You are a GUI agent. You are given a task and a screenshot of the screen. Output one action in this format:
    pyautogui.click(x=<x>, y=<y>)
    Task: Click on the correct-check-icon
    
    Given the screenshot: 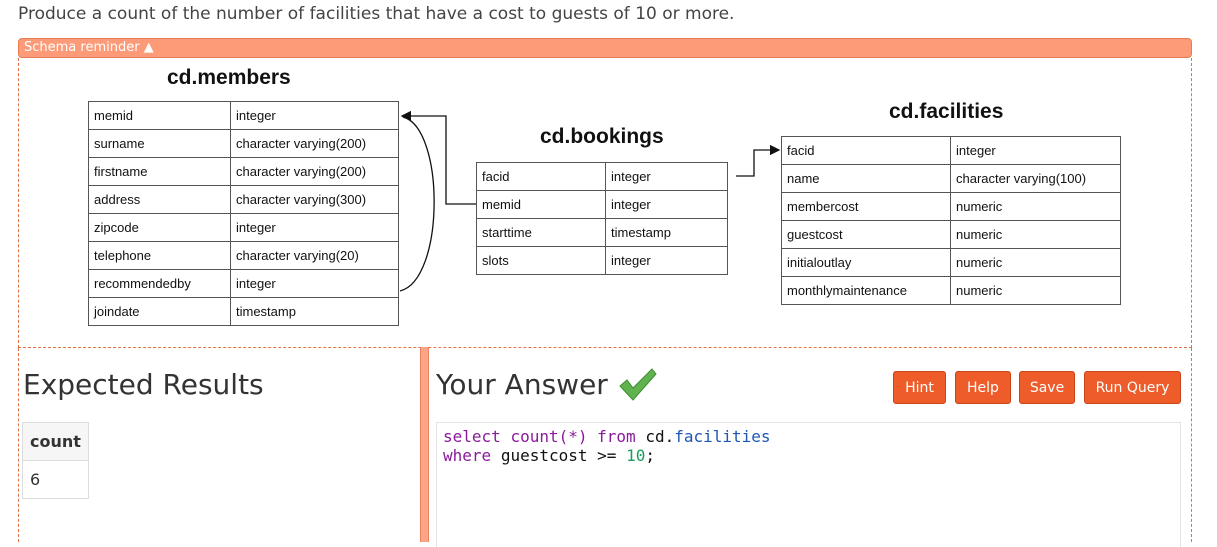 What is the action you would take?
    pyautogui.click(x=638, y=384)
    